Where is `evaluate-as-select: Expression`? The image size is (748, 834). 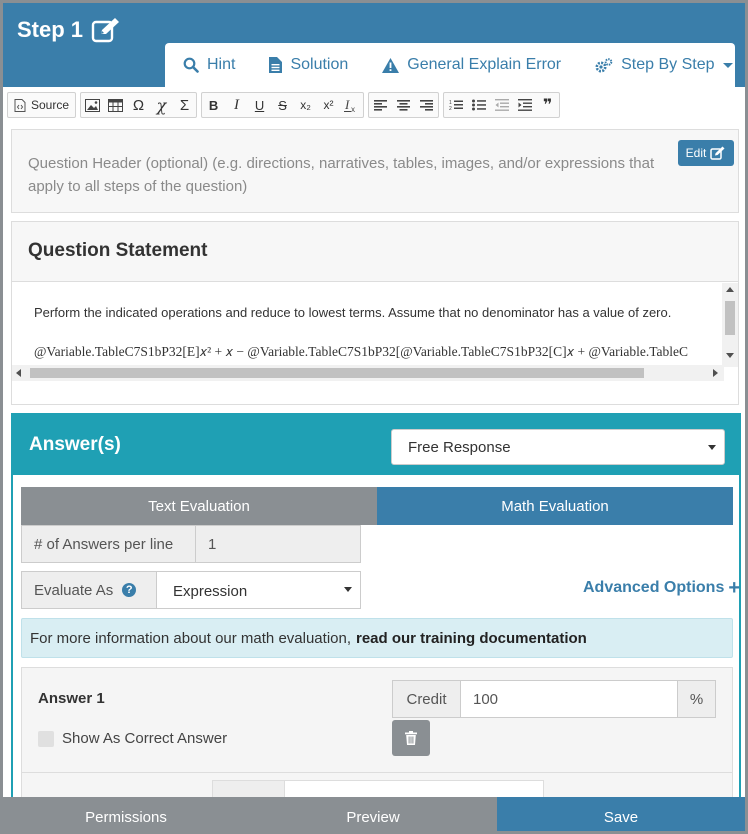
evaluate-as-select: Expression is located at coordinates (258, 590).